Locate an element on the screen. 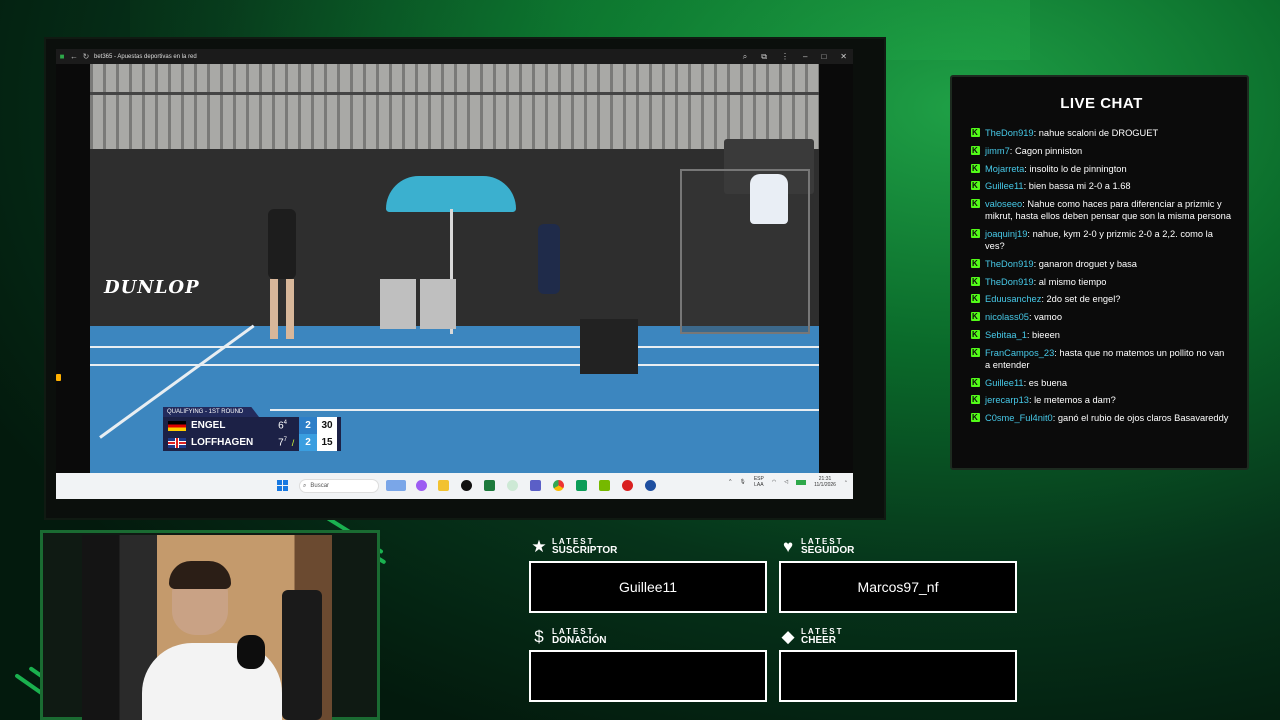 This screenshot has width=1280, height=720. player-chair is located at coordinates (398, 304).